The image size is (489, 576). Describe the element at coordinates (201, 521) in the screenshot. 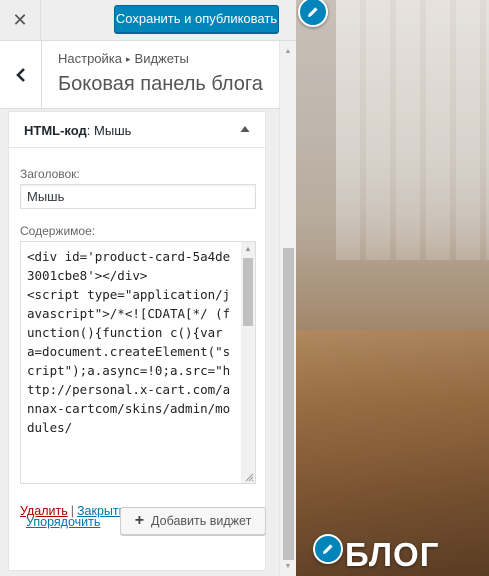

I see `add-widget-label: Добавить виджет` at that location.